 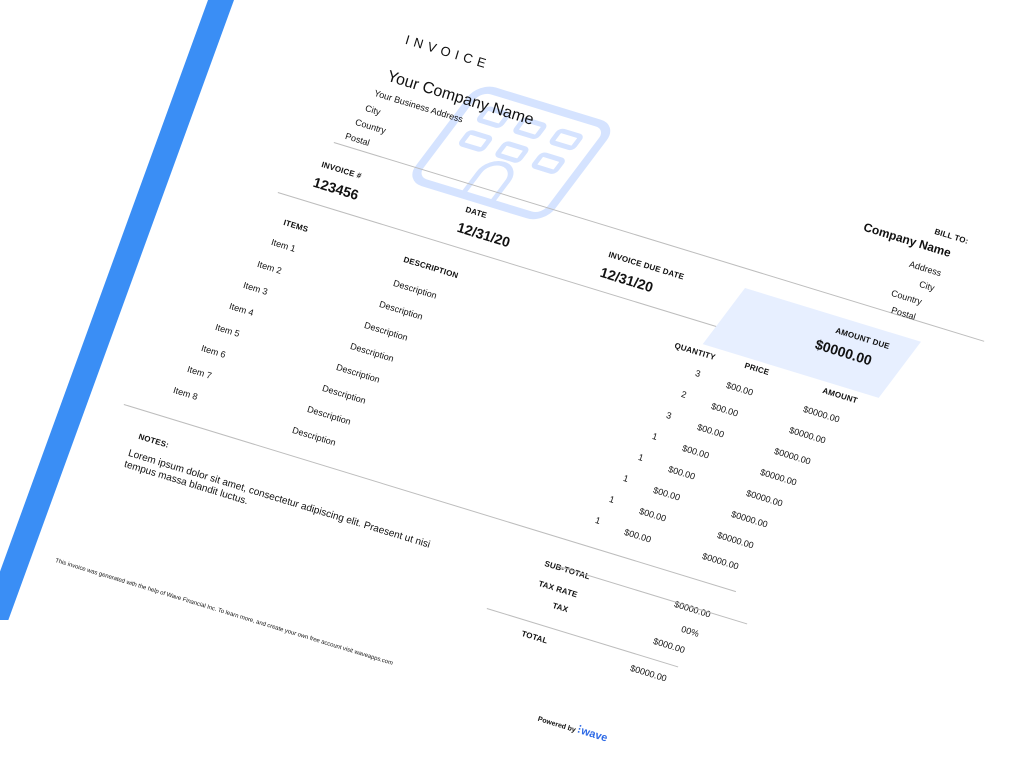 I want to click on item-name: Item 8, so click(x=185, y=393).